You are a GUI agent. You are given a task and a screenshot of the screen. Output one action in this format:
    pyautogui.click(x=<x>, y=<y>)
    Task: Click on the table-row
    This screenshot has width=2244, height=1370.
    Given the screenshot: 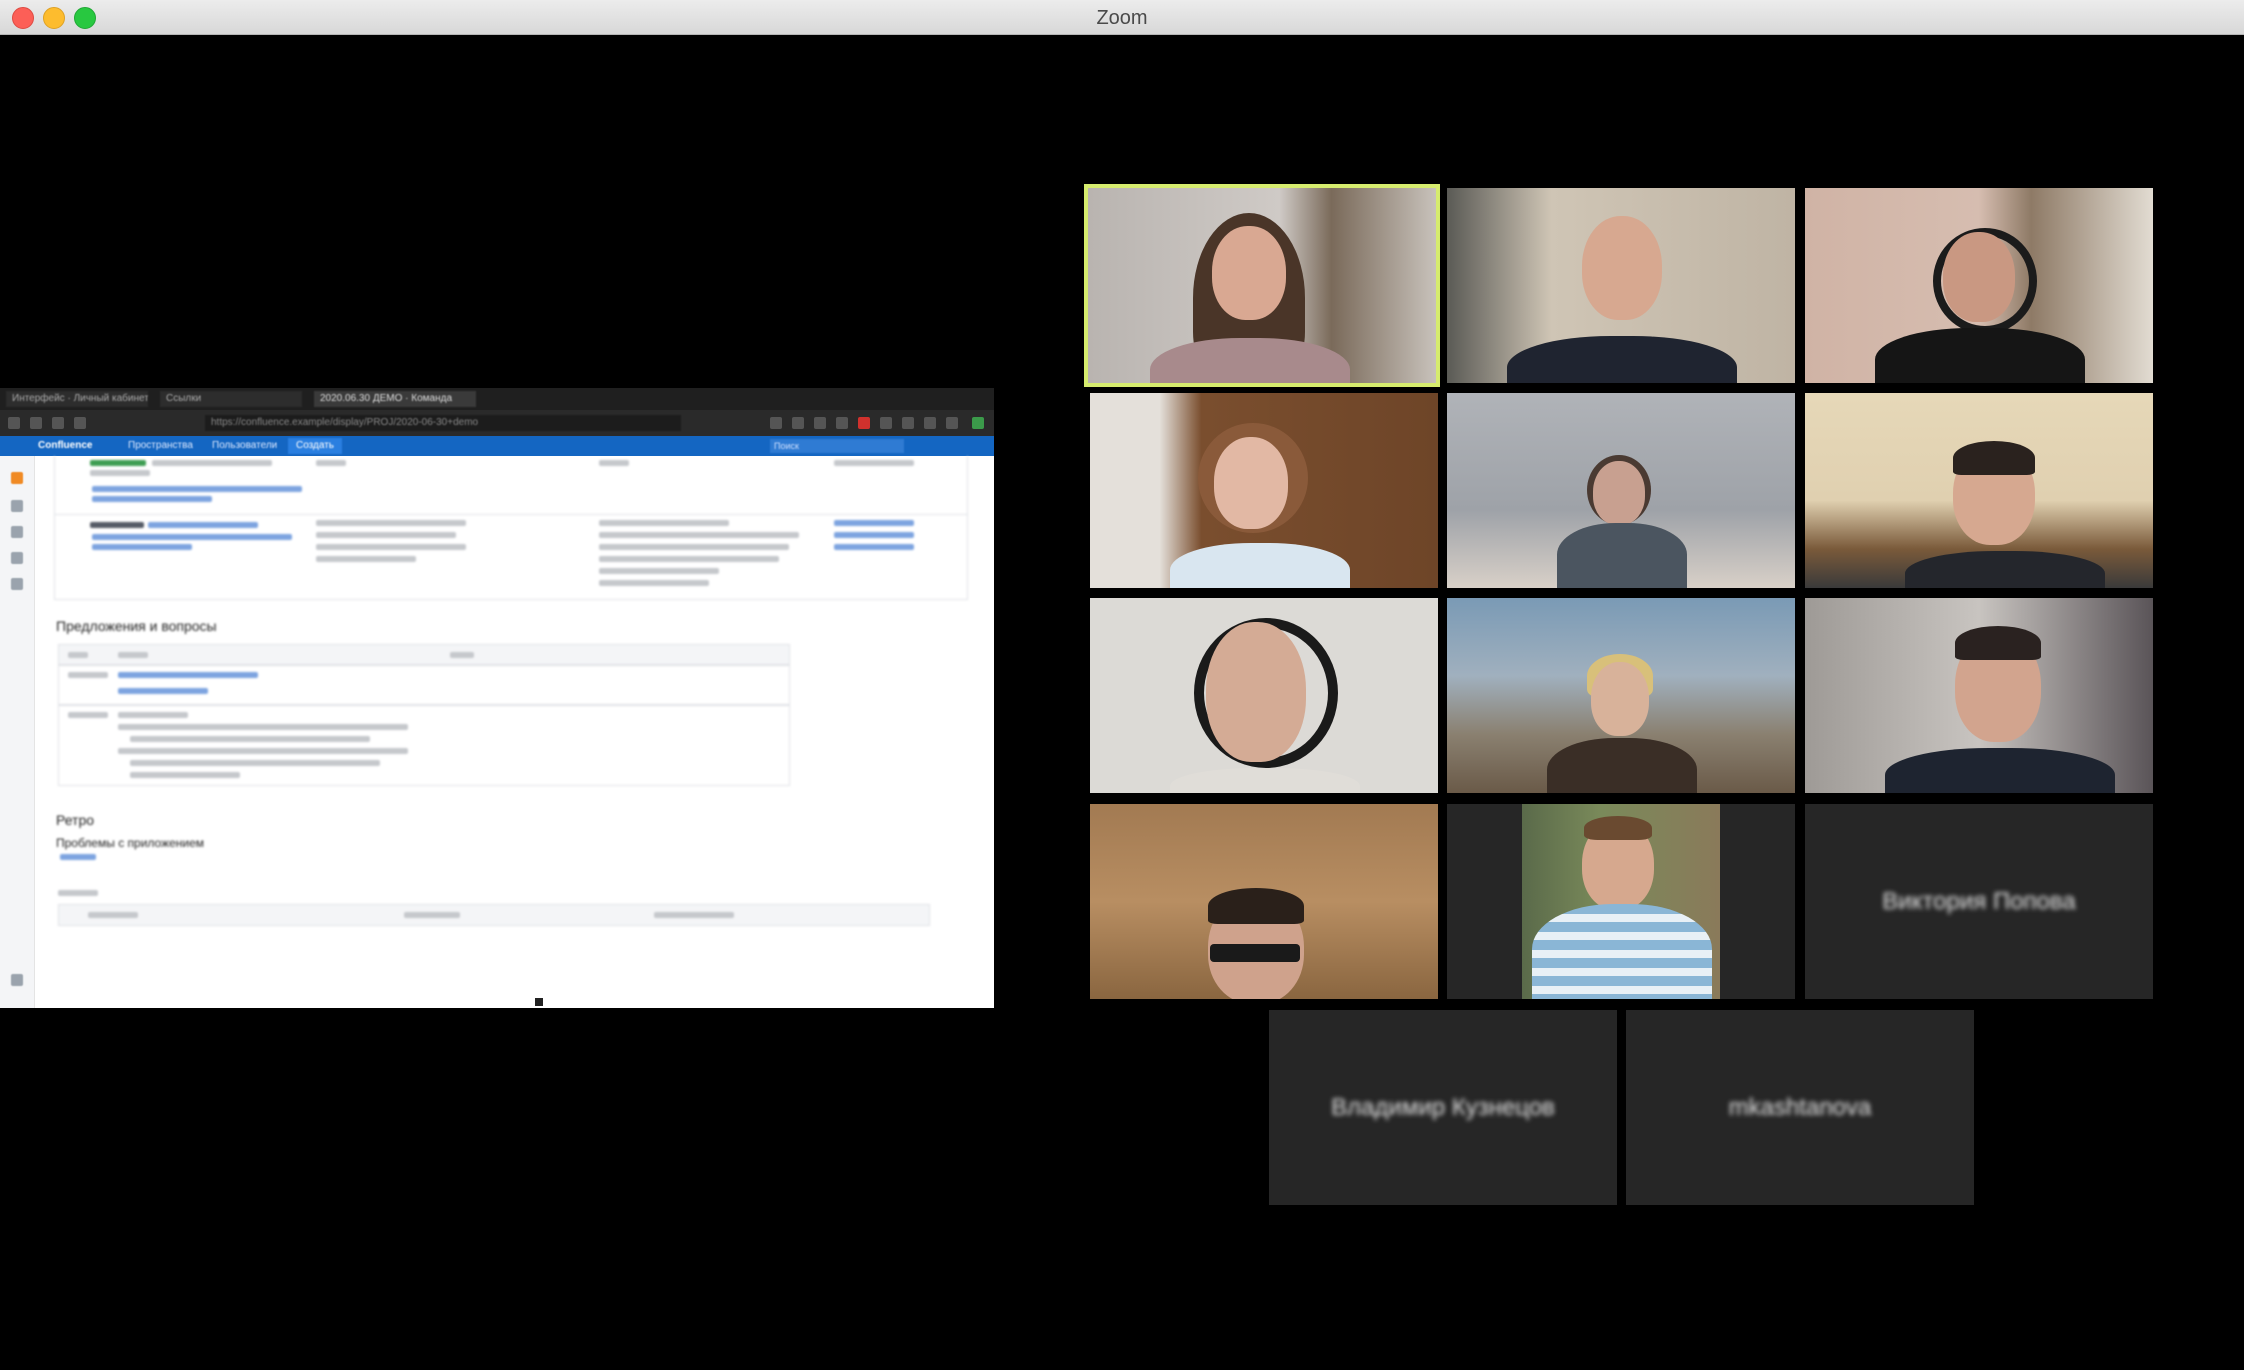 What is the action you would take?
    pyautogui.click(x=424, y=685)
    